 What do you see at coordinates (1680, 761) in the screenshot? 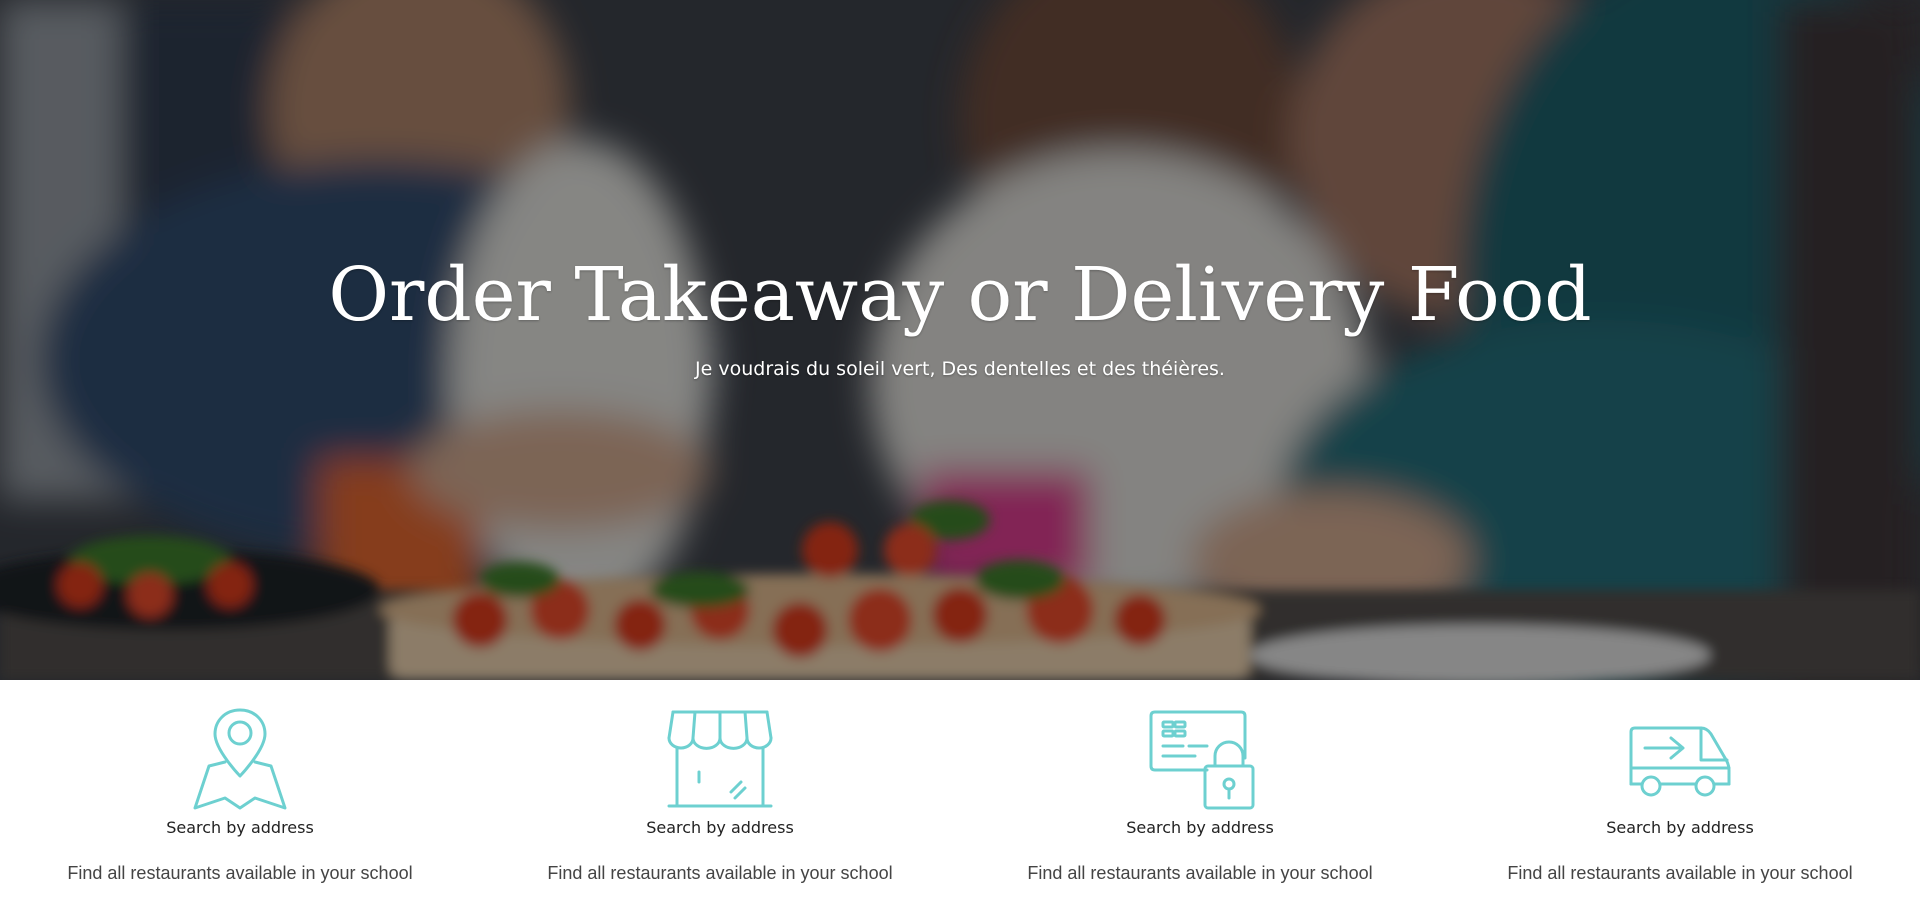
I see `delivery-van-icon` at bounding box center [1680, 761].